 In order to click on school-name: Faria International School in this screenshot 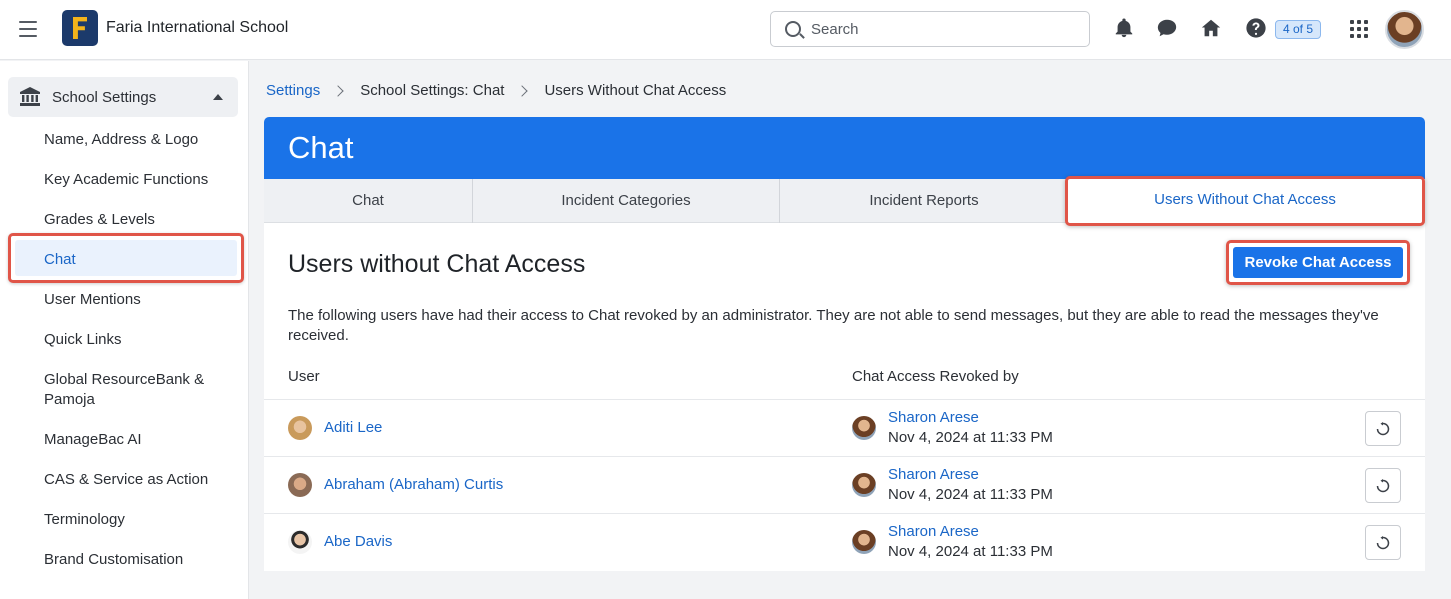, I will do `click(197, 28)`.